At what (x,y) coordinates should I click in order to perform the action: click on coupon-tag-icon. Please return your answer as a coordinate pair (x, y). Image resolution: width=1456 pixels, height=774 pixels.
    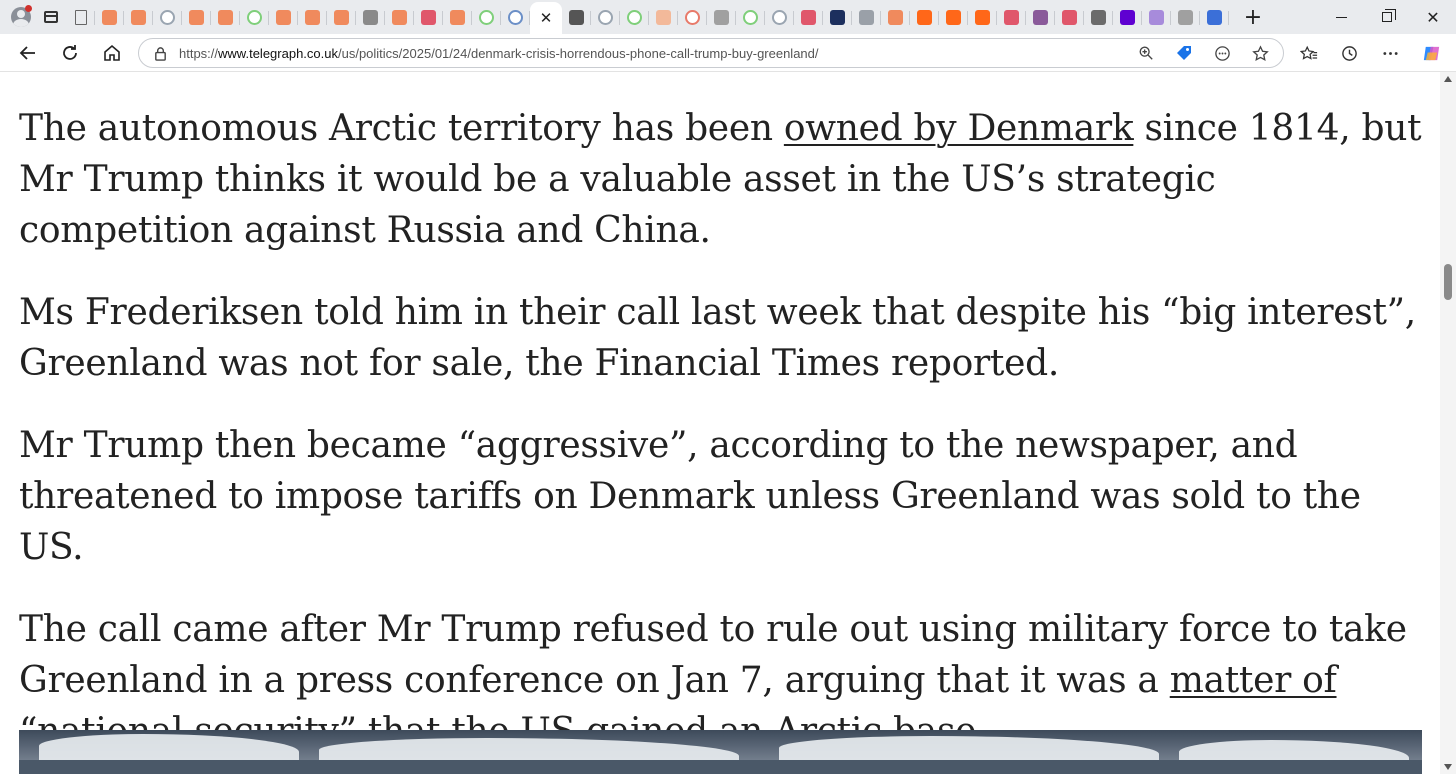
    Looking at the image, I should click on (1184, 53).